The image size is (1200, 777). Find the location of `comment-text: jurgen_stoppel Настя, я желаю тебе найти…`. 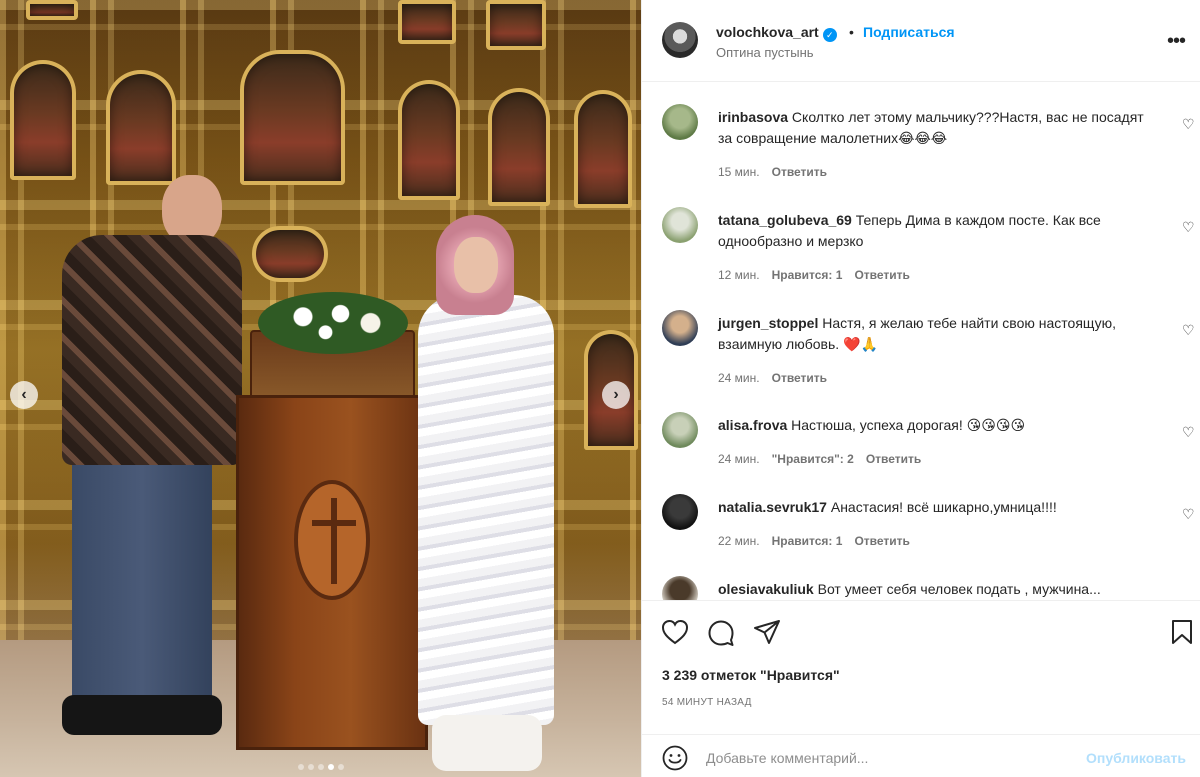

comment-text: jurgen_stoppel Настя, я желаю тебе найти… is located at coordinates (938, 334).